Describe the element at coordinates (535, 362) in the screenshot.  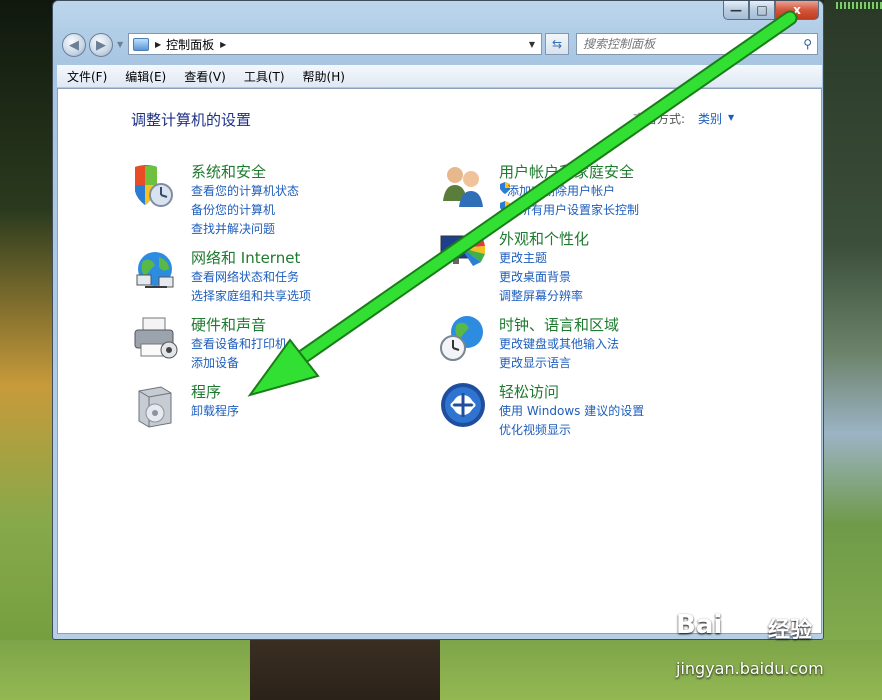
I see `task-link: 更改显示语言` at that location.